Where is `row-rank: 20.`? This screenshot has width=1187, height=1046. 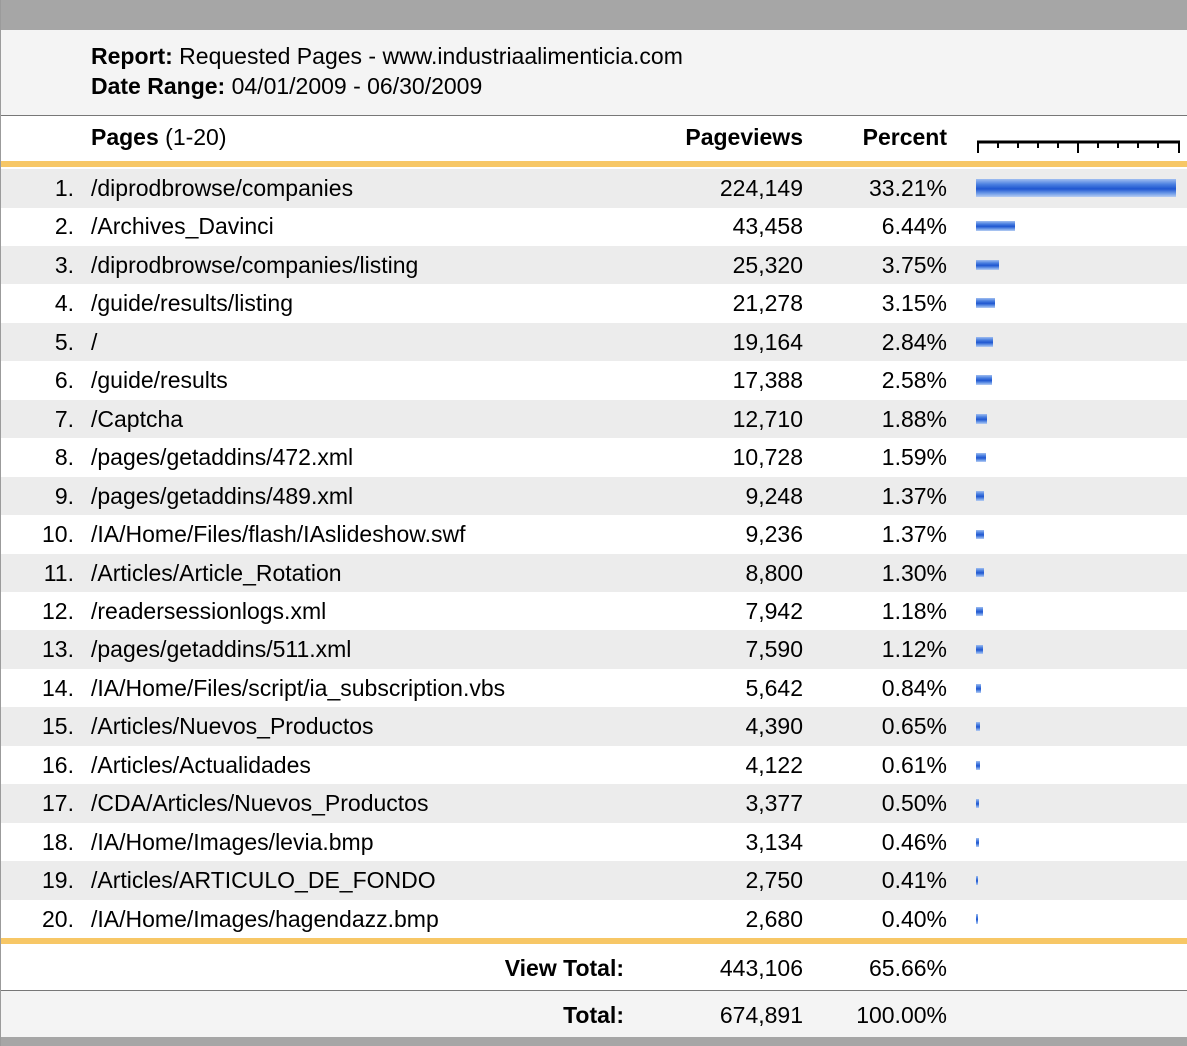 row-rank: 20. is located at coordinates (58, 918).